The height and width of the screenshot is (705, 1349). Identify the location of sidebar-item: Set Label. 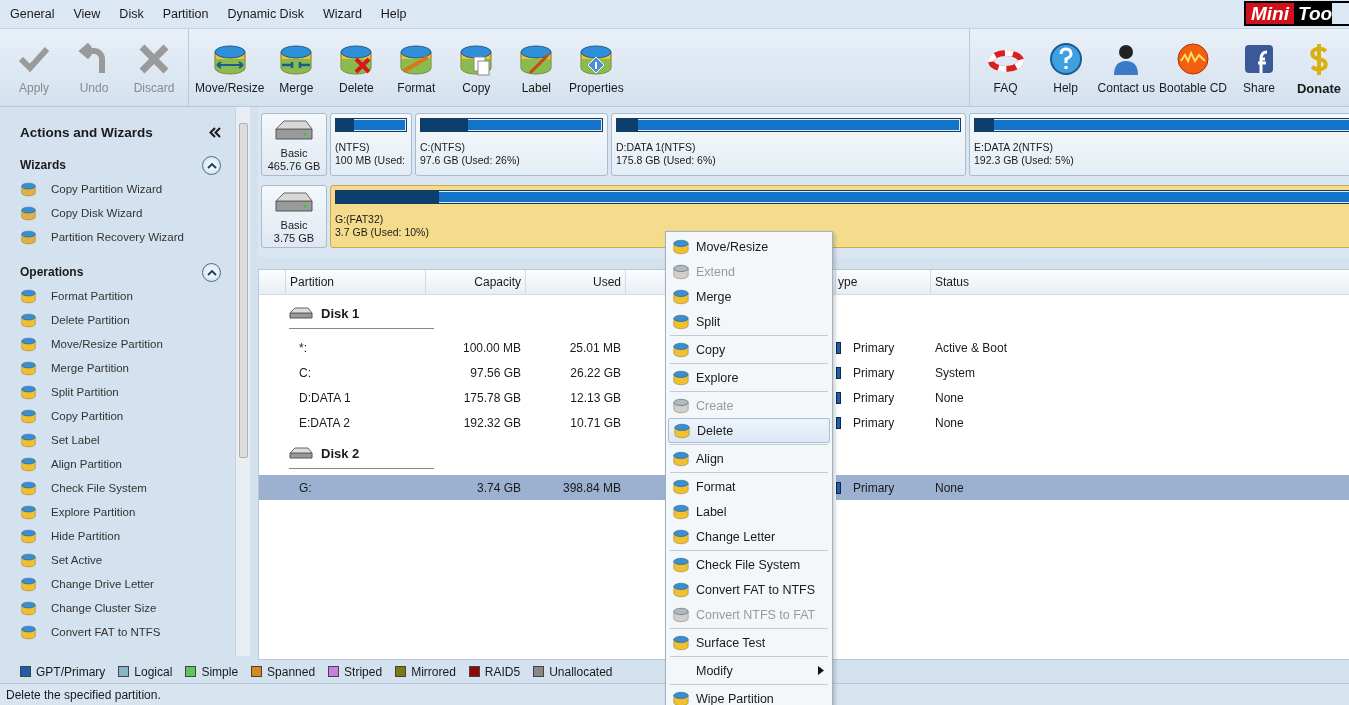
(120, 440).